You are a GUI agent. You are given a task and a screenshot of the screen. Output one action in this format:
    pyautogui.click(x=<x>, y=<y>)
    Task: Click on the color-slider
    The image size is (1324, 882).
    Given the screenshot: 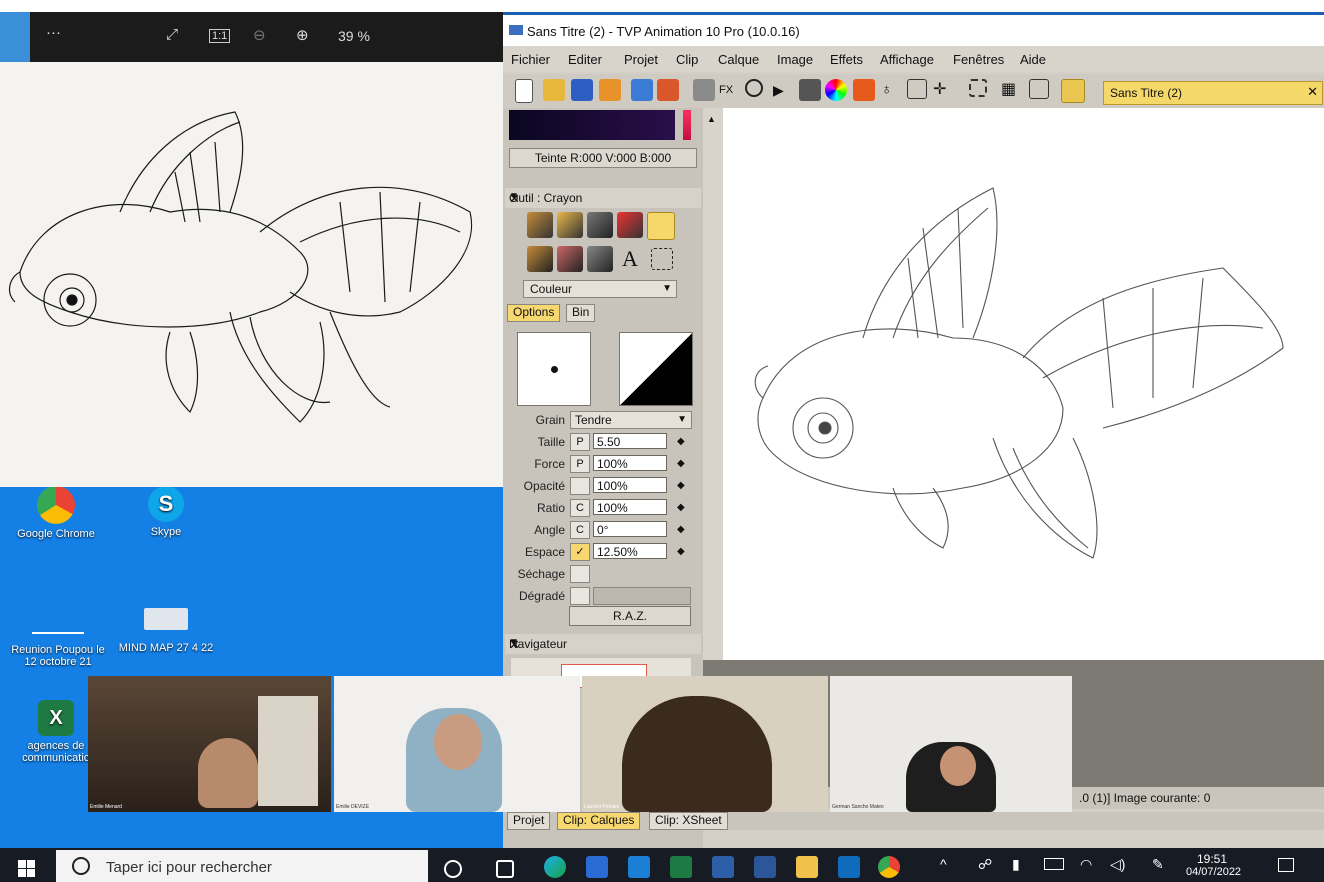 What is the action you would take?
    pyautogui.click(x=687, y=125)
    